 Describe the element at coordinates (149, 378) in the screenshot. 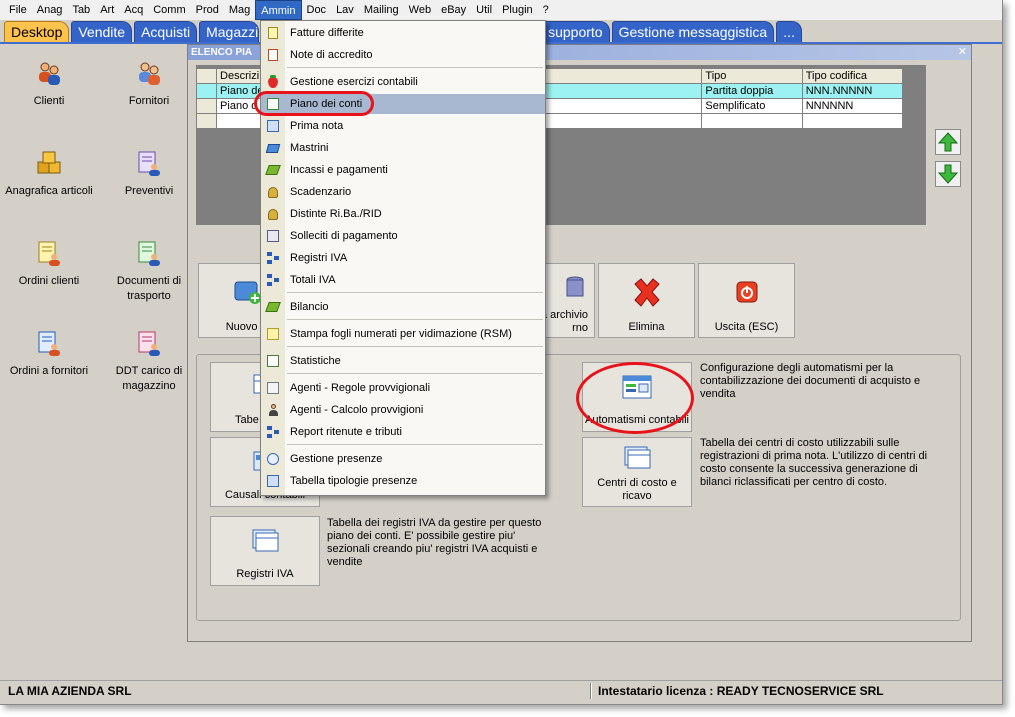

I see `desktop-ddt-carico-label: DDT carico di magazzino` at that location.